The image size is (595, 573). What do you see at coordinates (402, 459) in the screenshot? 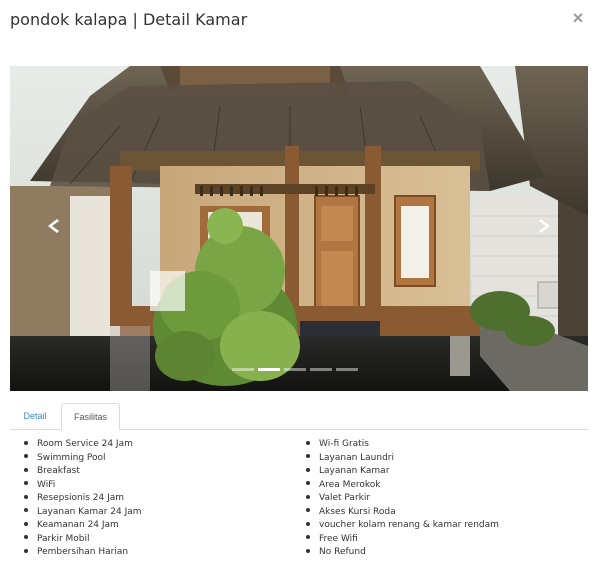
I see `facility-item: Layanan Laundri` at bounding box center [402, 459].